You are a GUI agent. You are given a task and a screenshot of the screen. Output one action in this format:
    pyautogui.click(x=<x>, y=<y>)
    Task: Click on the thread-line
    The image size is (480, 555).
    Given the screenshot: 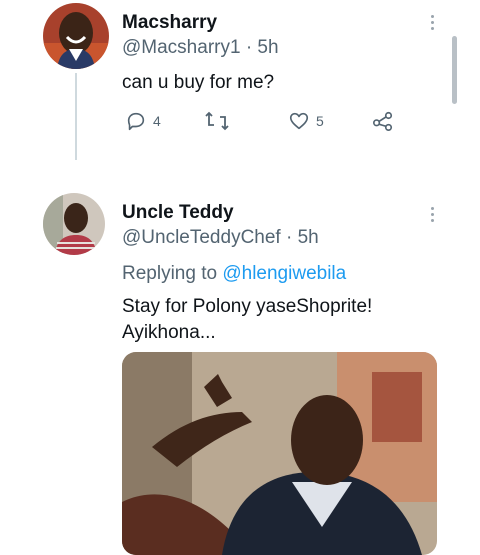 What is the action you would take?
    pyautogui.click(x=76, y=116)
    